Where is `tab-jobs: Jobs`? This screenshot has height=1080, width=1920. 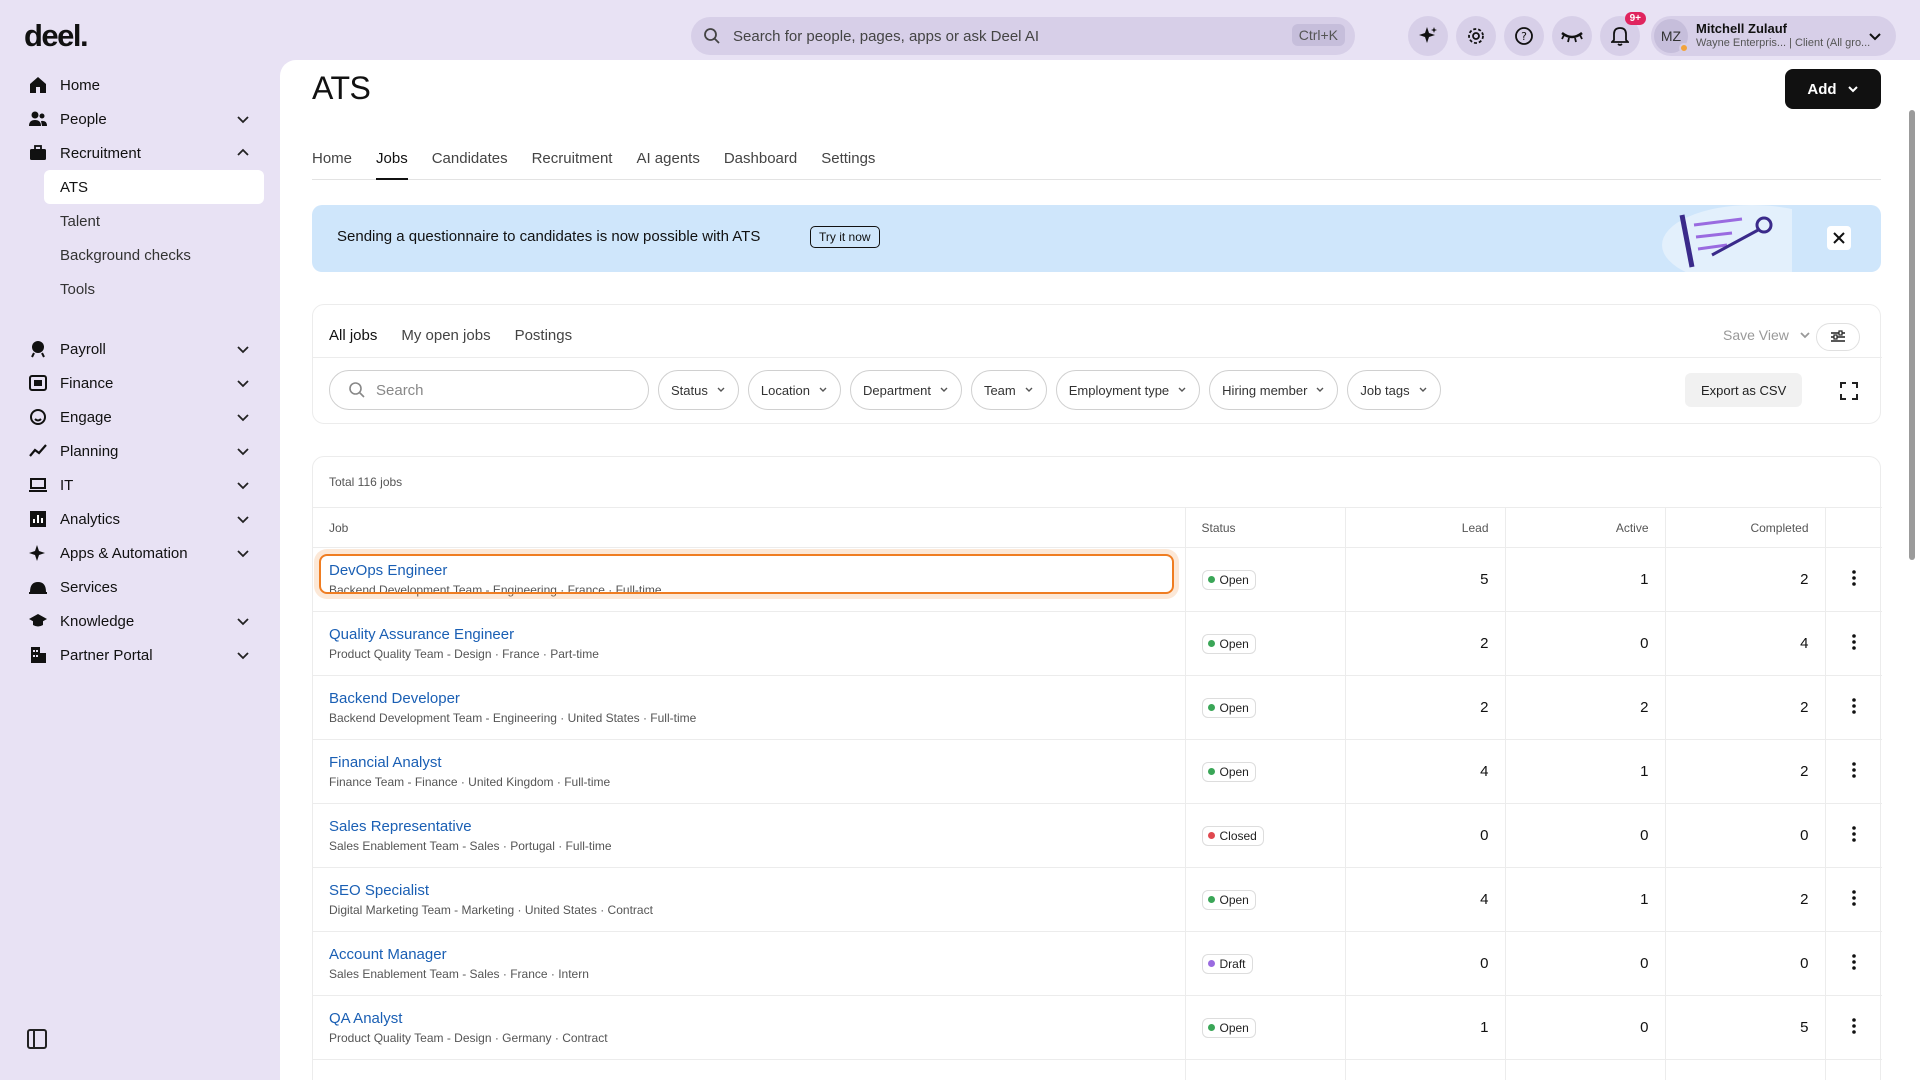
tab-jobs: Jobs is located at coordinates (392, 165).